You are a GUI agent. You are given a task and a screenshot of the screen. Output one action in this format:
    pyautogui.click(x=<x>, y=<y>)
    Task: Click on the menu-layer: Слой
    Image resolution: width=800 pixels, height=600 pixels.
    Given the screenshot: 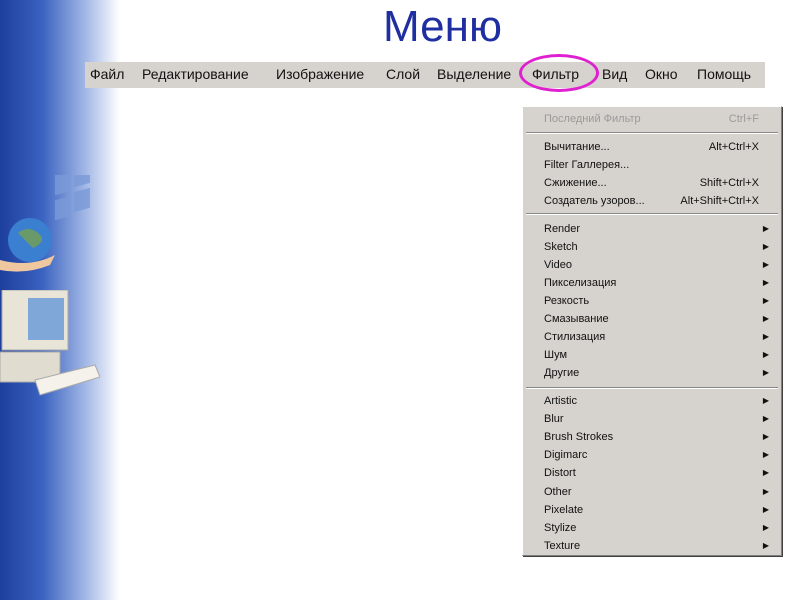 What is the action you would take?
    pyautogui.click(x=403, y=74)
    